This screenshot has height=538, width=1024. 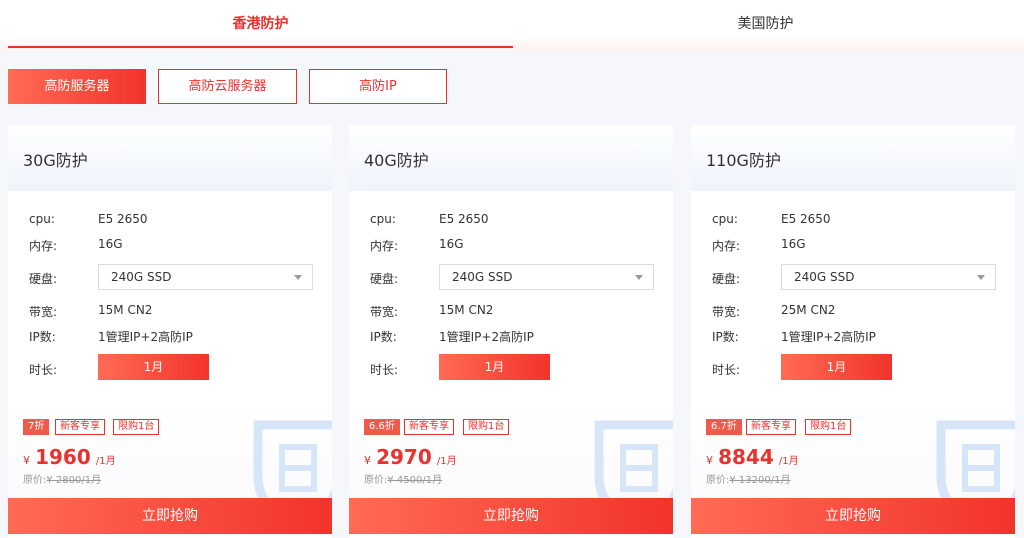 I want to click on price: ¥ 2970 /1月, so click(x=410, y=457).